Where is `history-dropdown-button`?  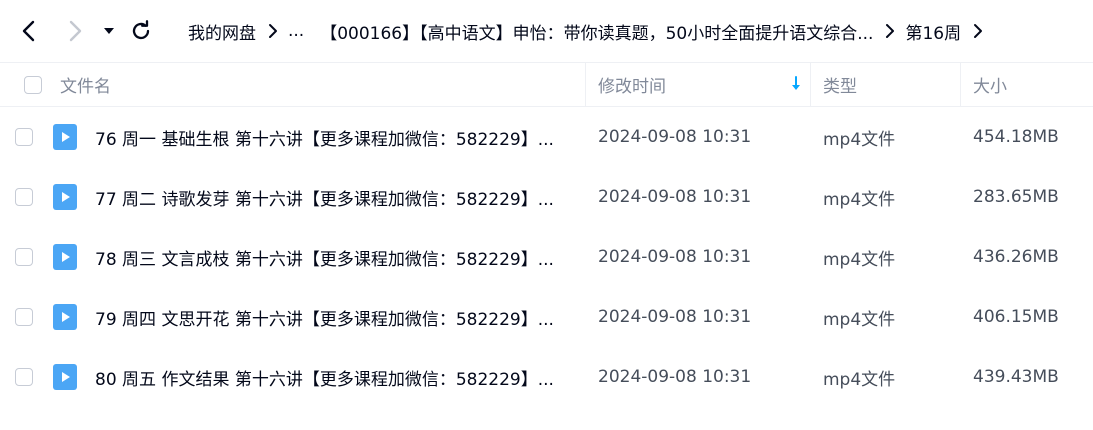 history-dropdown-button is located at coordinates (109, 31).